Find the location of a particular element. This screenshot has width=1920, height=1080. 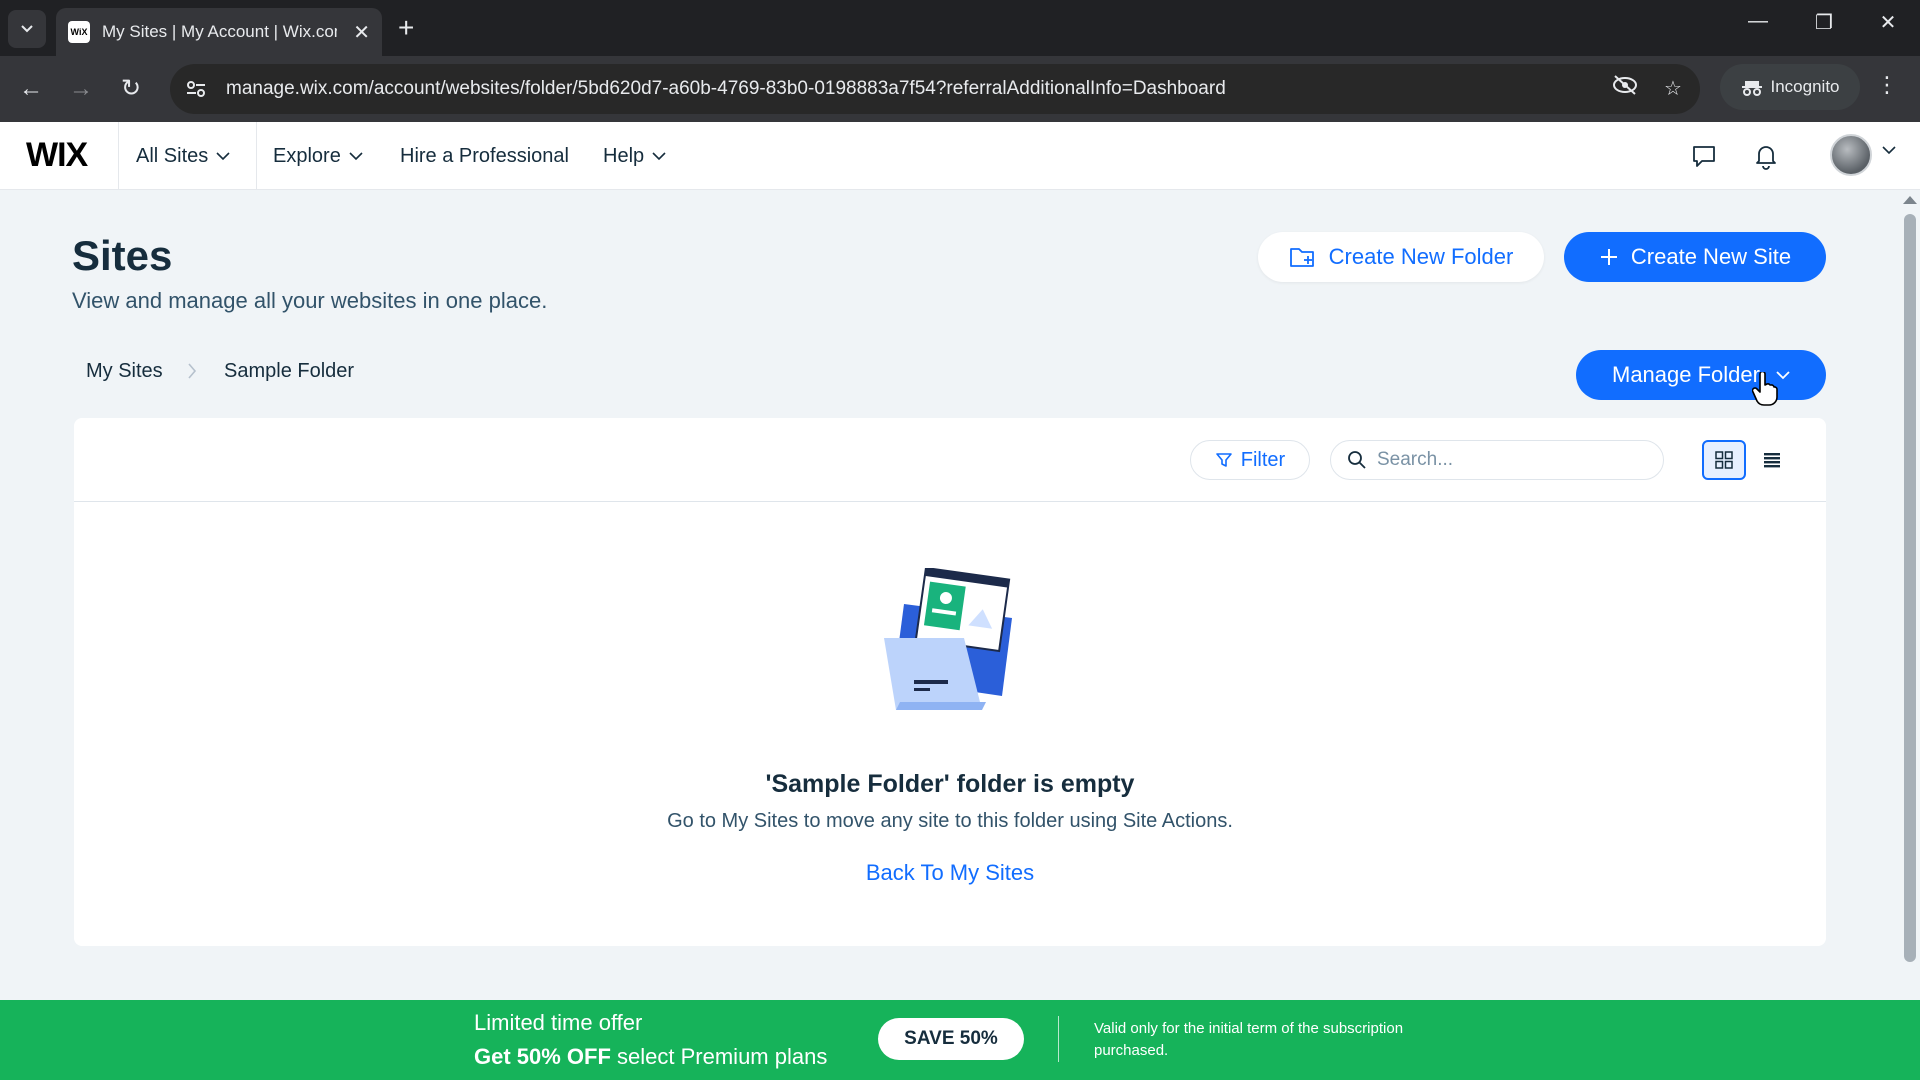

menu-help: Help is located at coordinates (634, 156).